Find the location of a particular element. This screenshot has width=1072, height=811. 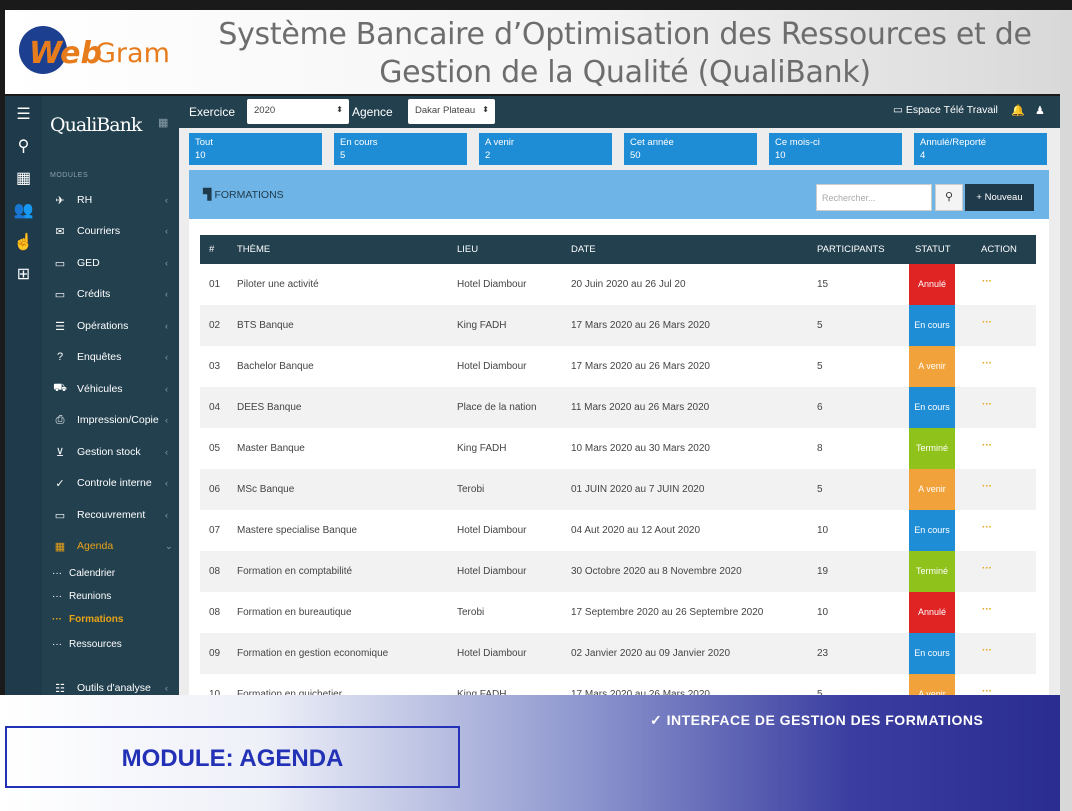

banner-title-line2: Gestion de la Qualité (QualiBank) is located at coordinates (625, 72).